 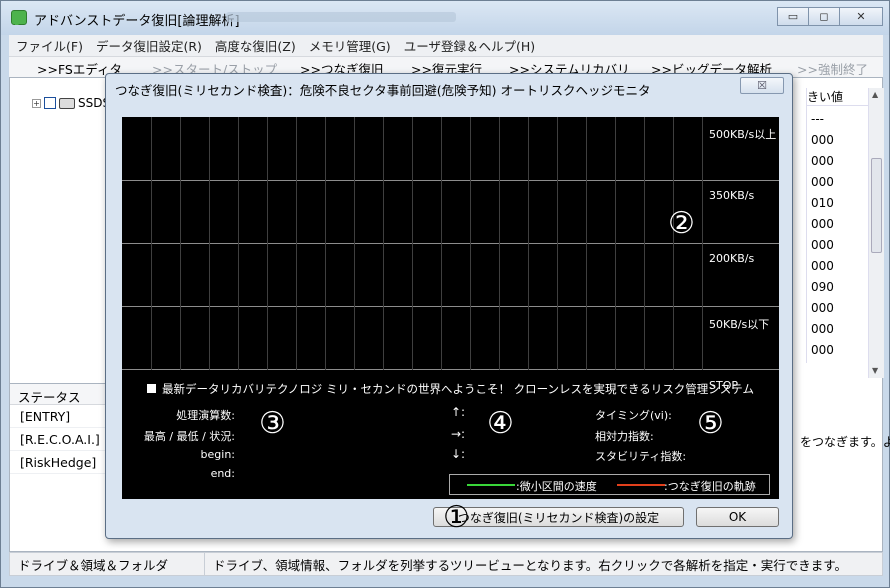 I want to click on scale-label-350: 350KB/s, so click(x=732, y=195).